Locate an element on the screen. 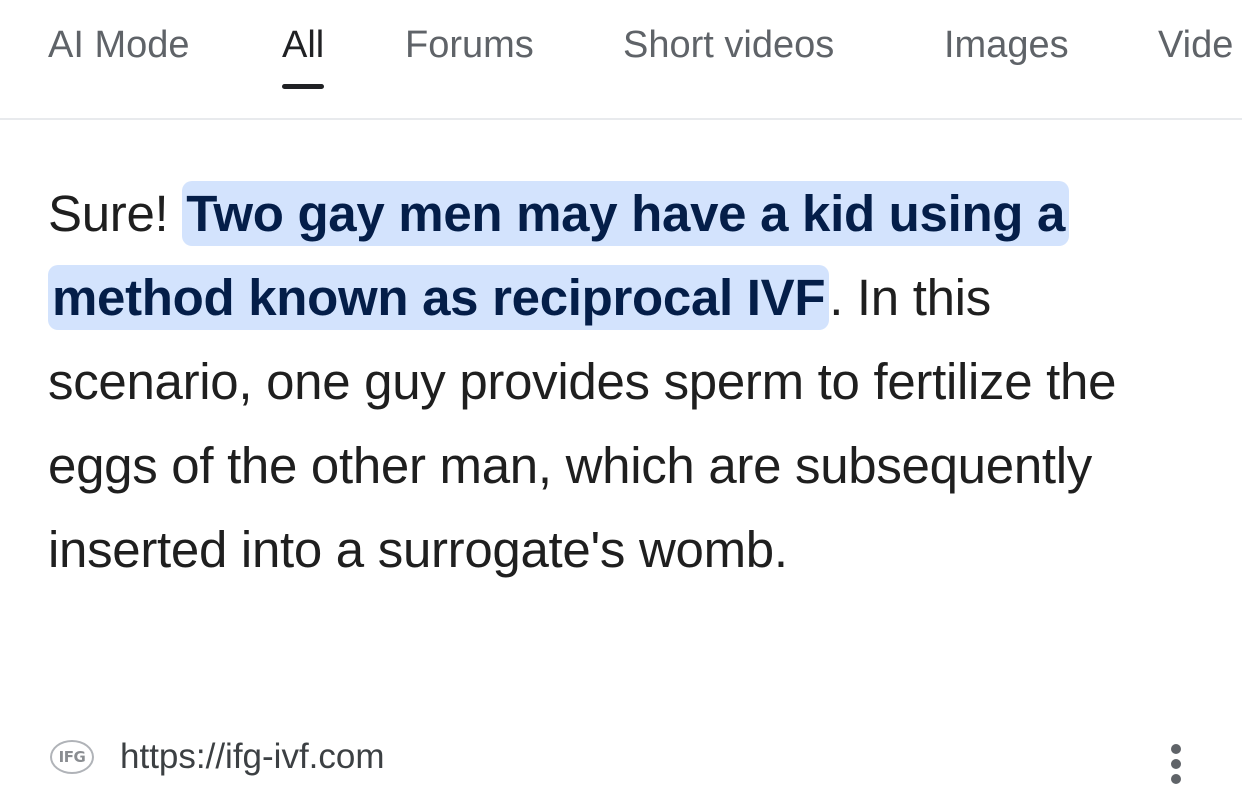 Image resolution: width=1242 pixels, height=810 pixels. tab-forums: Forums is located at coordinates (469, 45).